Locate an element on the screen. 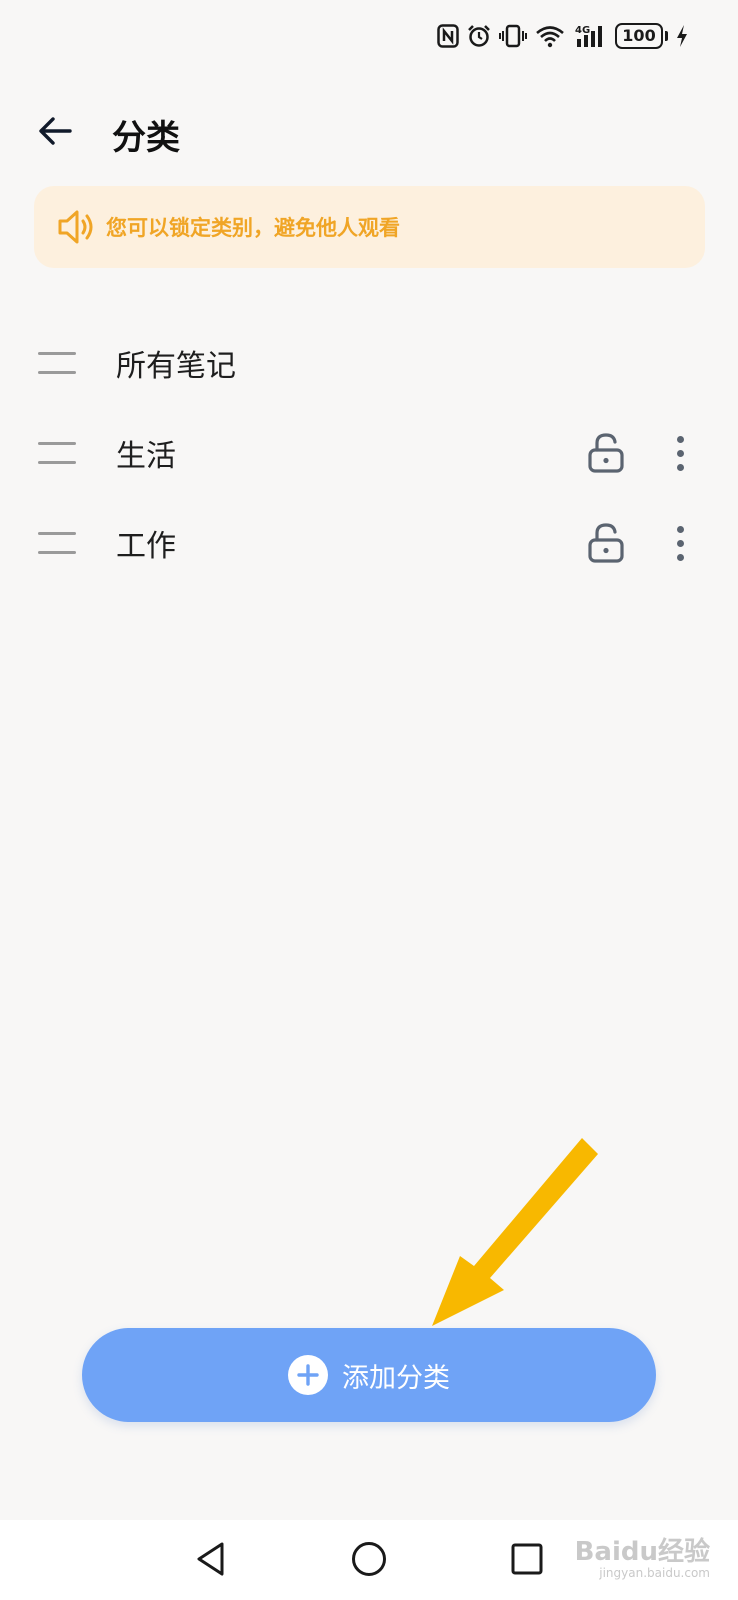  speaker-icon is located at coordinates (76, 227).